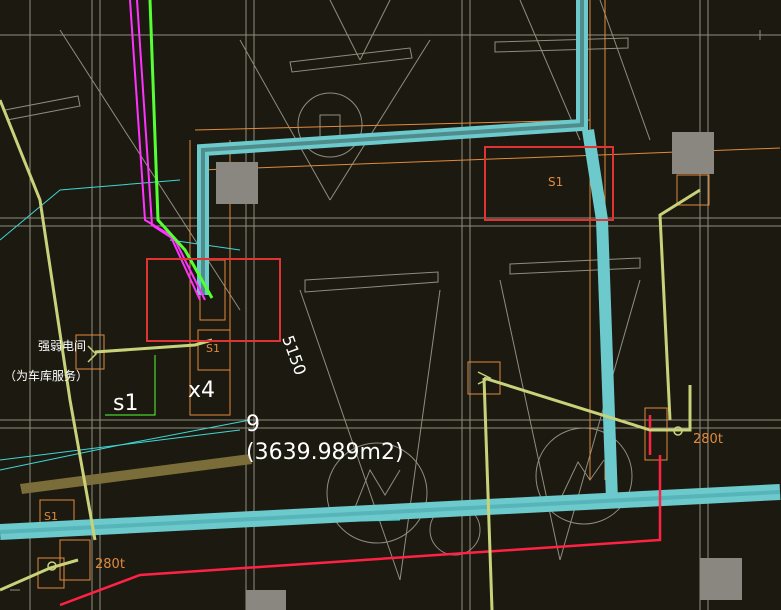 The height and width of the screenshot is (610, 781). I want to click on s1-tag-bottom: S1, so click(51, 516).